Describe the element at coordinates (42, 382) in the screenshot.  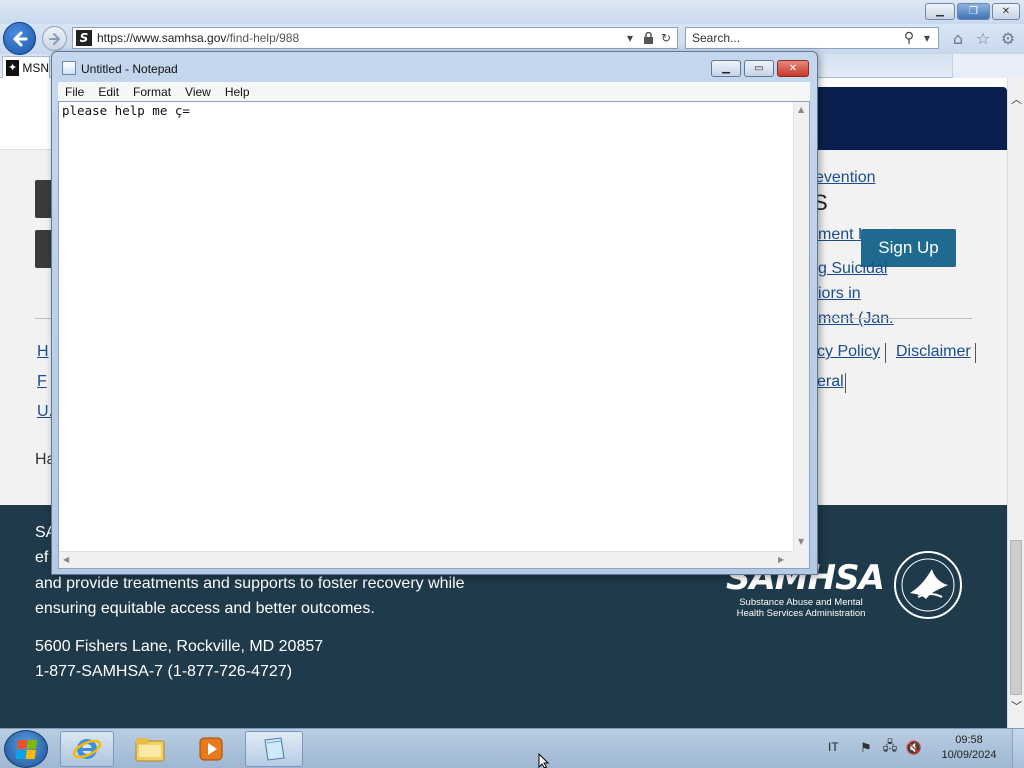
I see `footer-link-faq: F` at that location.